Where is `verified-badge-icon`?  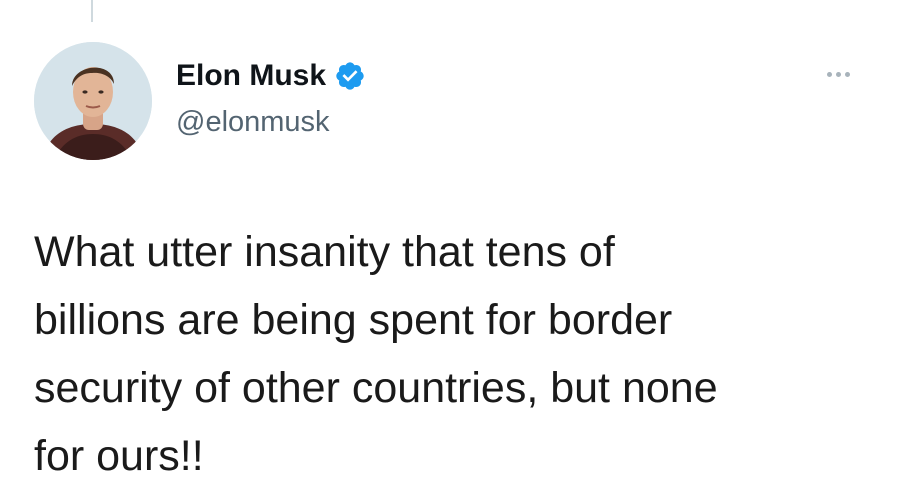 verified-badge-icon is located at coordinates (350, 76).